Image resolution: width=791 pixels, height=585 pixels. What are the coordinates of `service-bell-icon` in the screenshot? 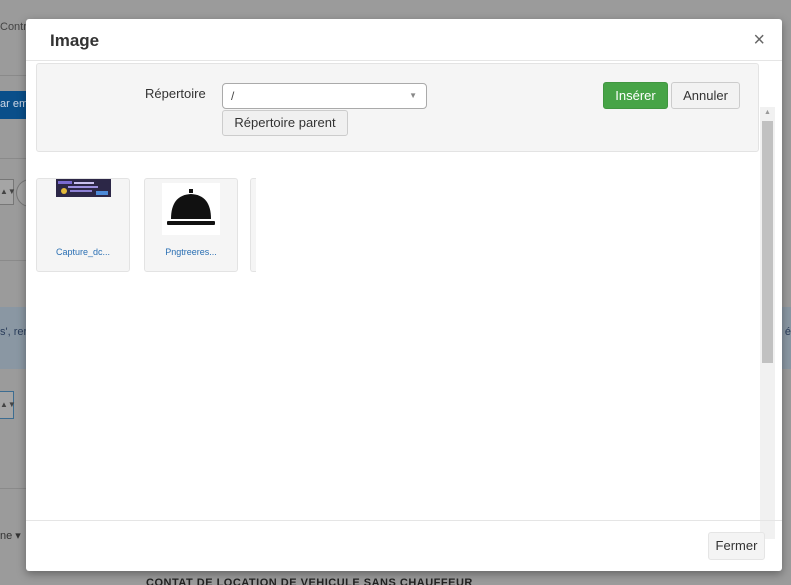 It's located at (191, 209).